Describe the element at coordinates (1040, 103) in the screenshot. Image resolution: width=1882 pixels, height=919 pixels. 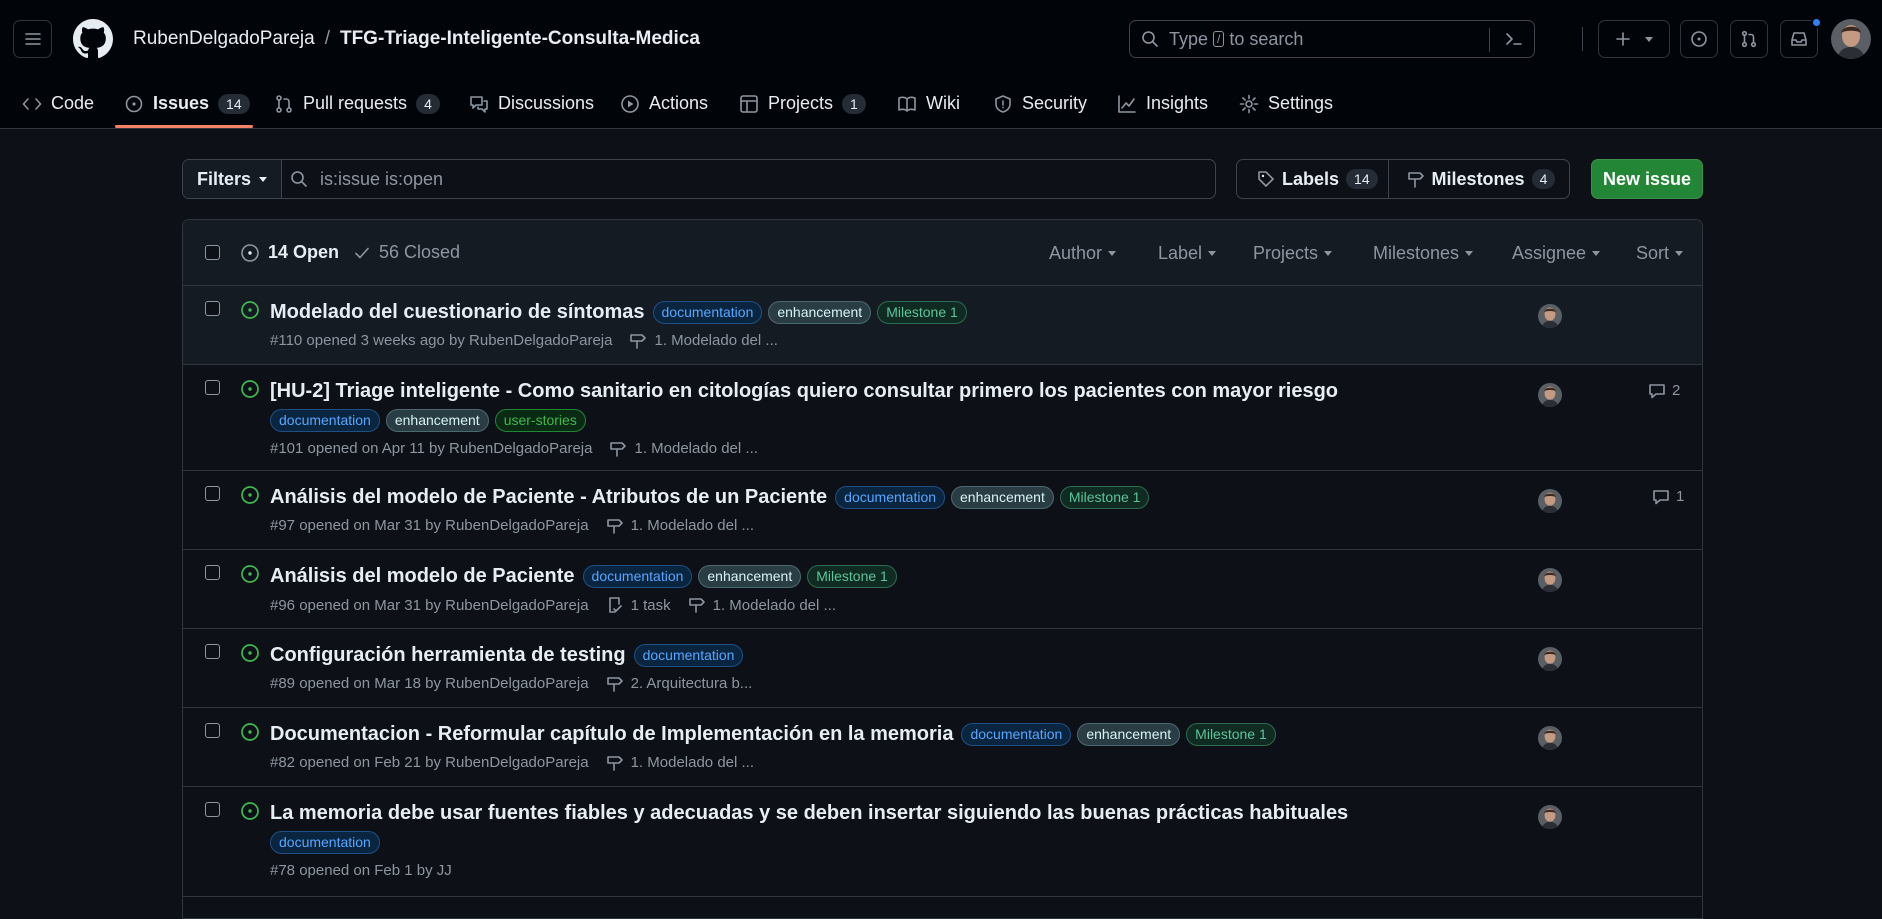
I see `tab-security: Security` at that location.